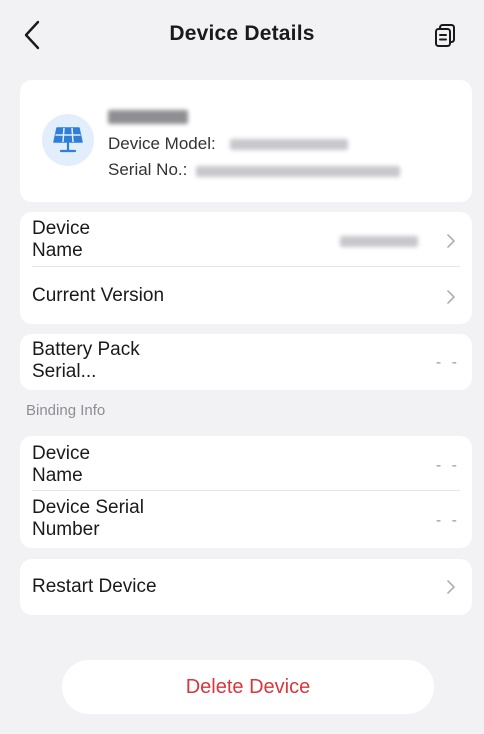  Describe the element at coordinates (246, 239) in the screenshot. I see `device-name-row: Device Name` at that location.